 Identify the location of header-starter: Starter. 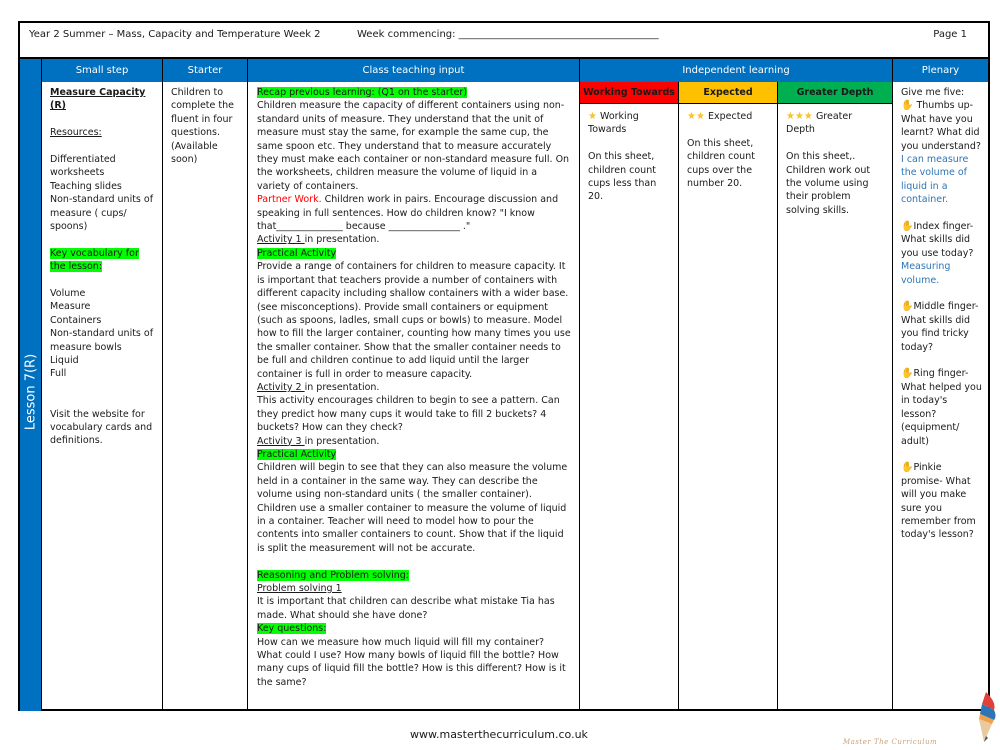
(205, 70).